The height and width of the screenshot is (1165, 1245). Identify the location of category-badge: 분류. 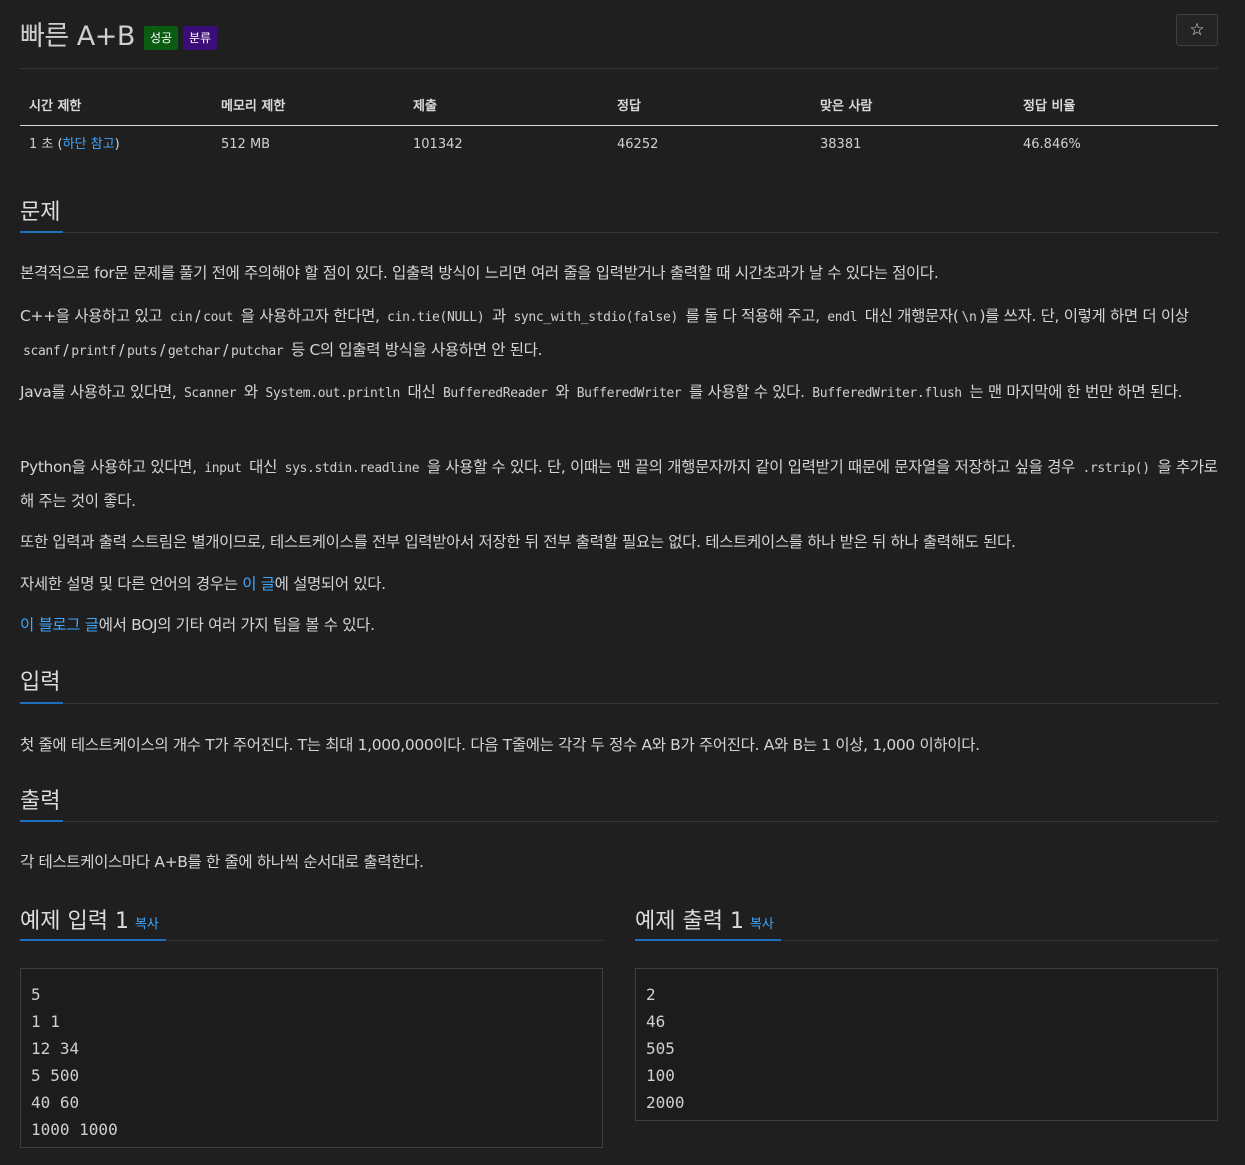
(200, 38).